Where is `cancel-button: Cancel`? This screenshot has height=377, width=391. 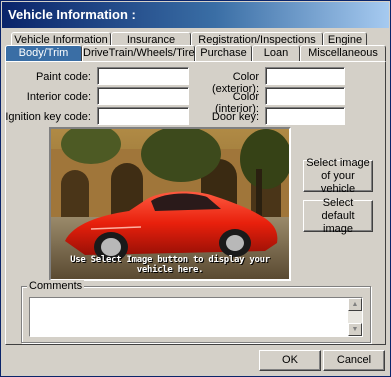
cancel-button: Cancel is located at coordinates (354, 360).